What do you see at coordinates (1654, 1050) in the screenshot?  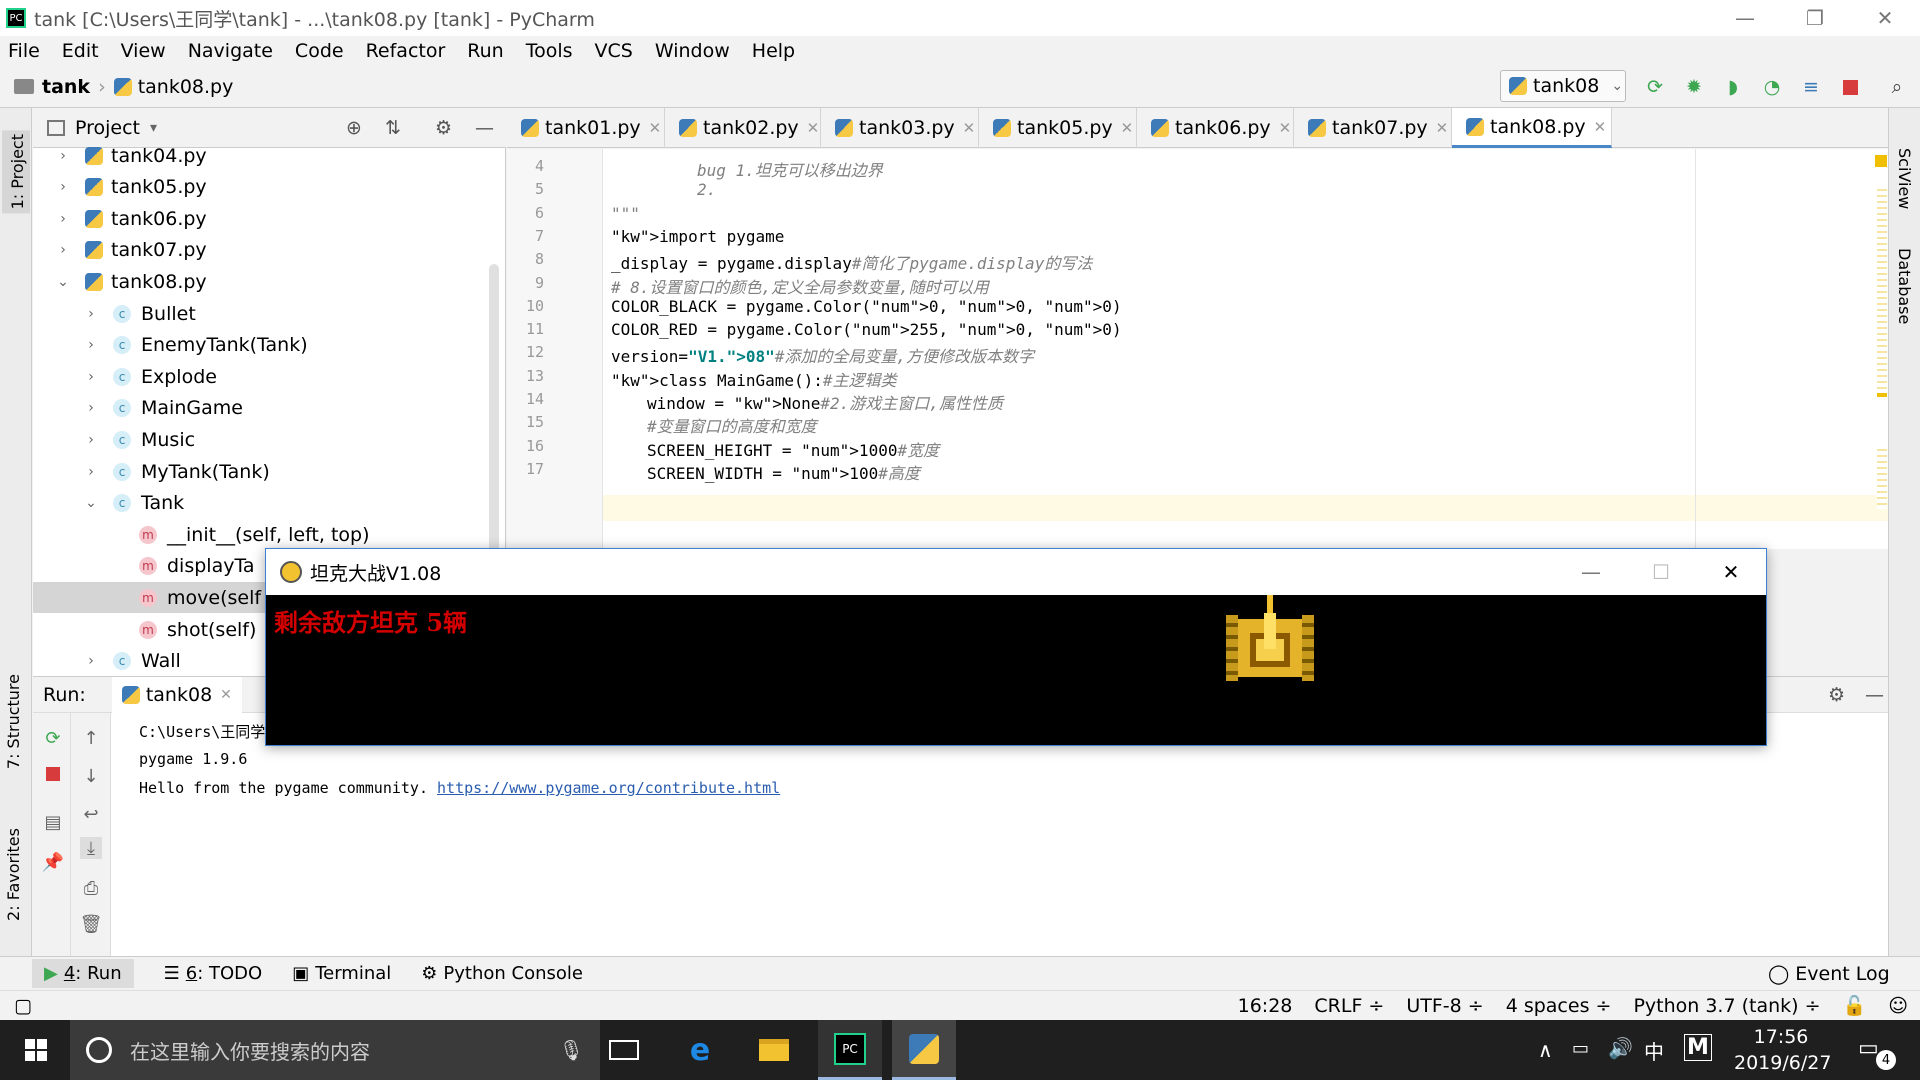 I see `ime-indicator: 中` at bounding box center [1654, 1050].